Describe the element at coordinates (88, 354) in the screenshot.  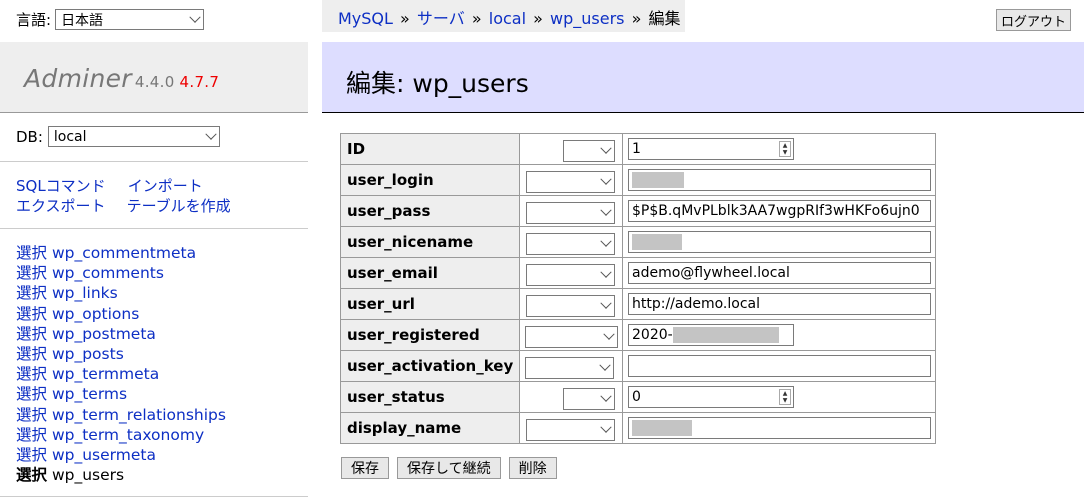
I see `table-link: wp_posts` at that location.